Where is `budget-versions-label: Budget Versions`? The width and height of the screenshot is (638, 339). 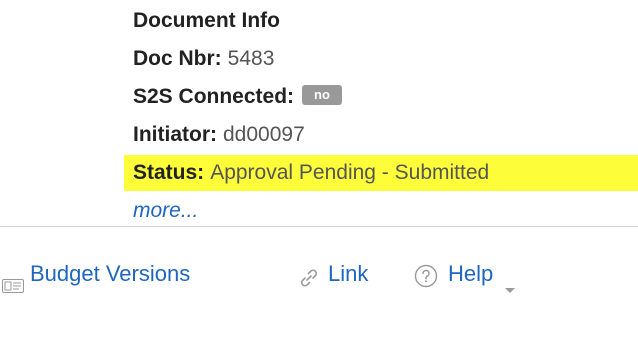
budget-versions-label: Budget Versions is located at coordinates (110, 273).